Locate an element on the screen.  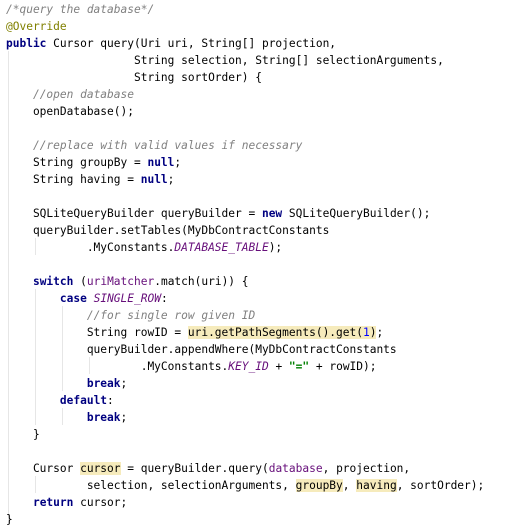
token-text: ); is located at coordinates (275, 247).